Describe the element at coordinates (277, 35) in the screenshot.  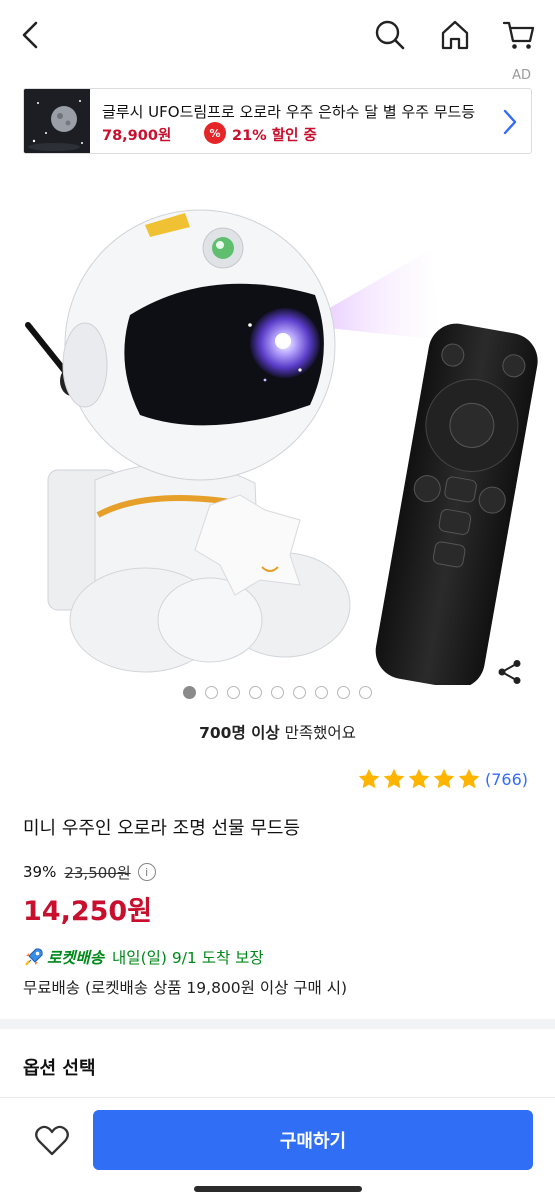
I see `top-navigation-bar` at that location.